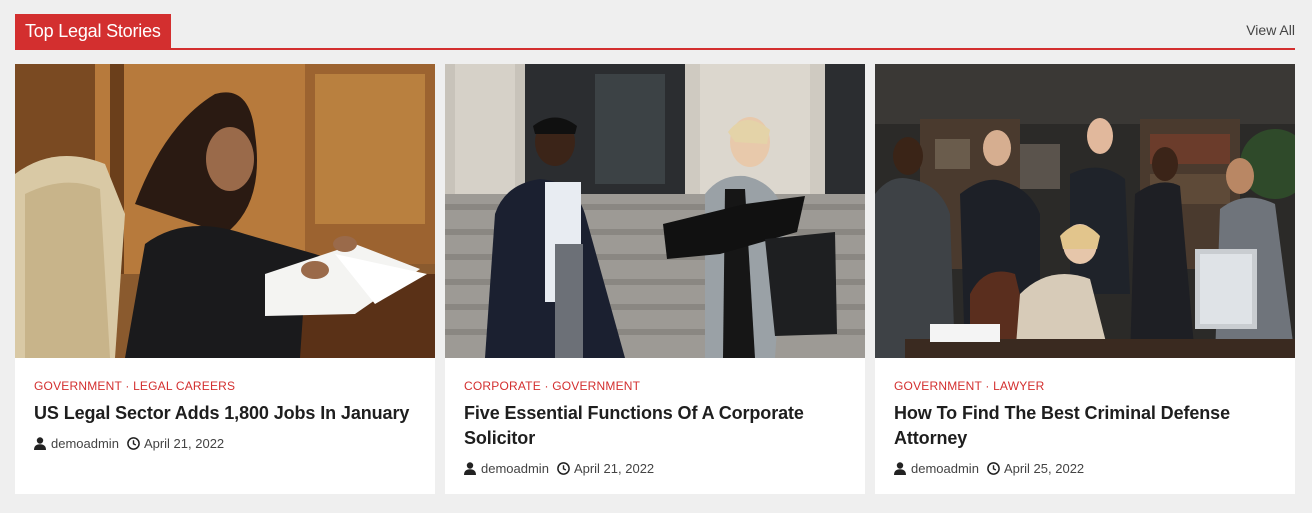 This screenshot has height=513, width=1312. What do you see at coordinates (655, 32) in the screenshot?
I see `section-header: Top Legal Stories View All` at bounding box center [655, 32].